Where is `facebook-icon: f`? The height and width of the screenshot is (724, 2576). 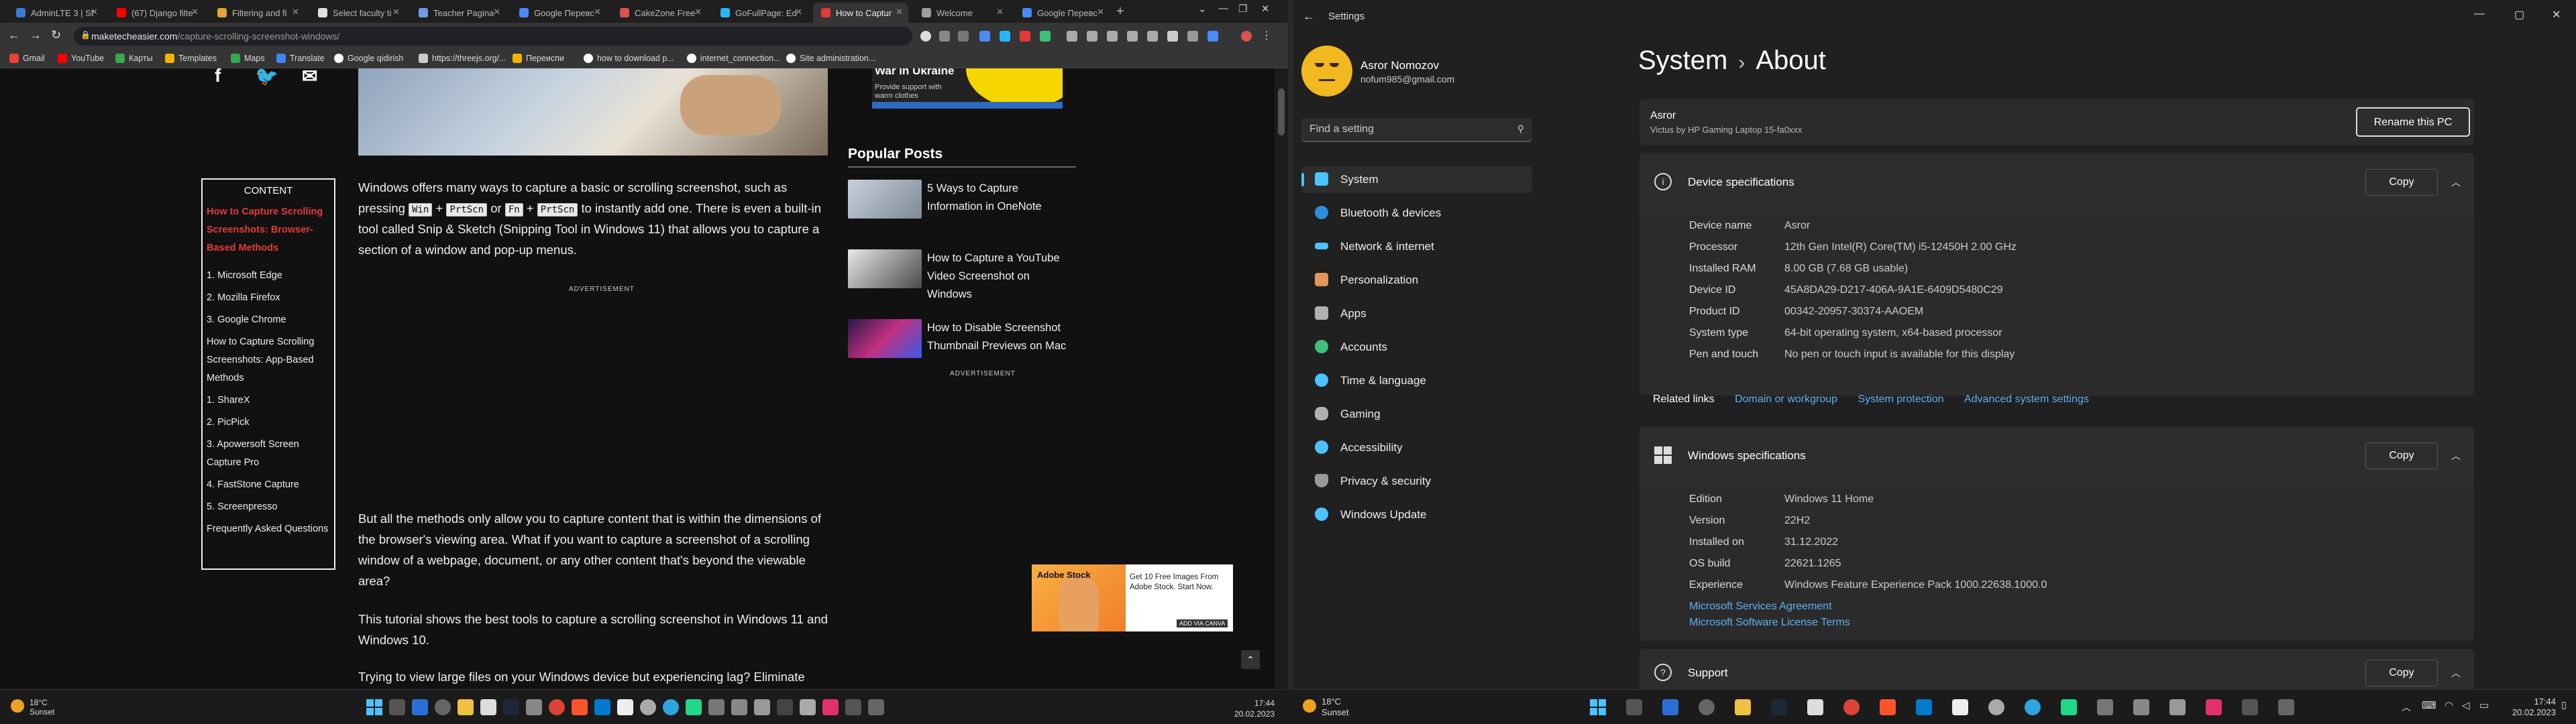
facebook-icon: f is located at coordinates (218, 75).